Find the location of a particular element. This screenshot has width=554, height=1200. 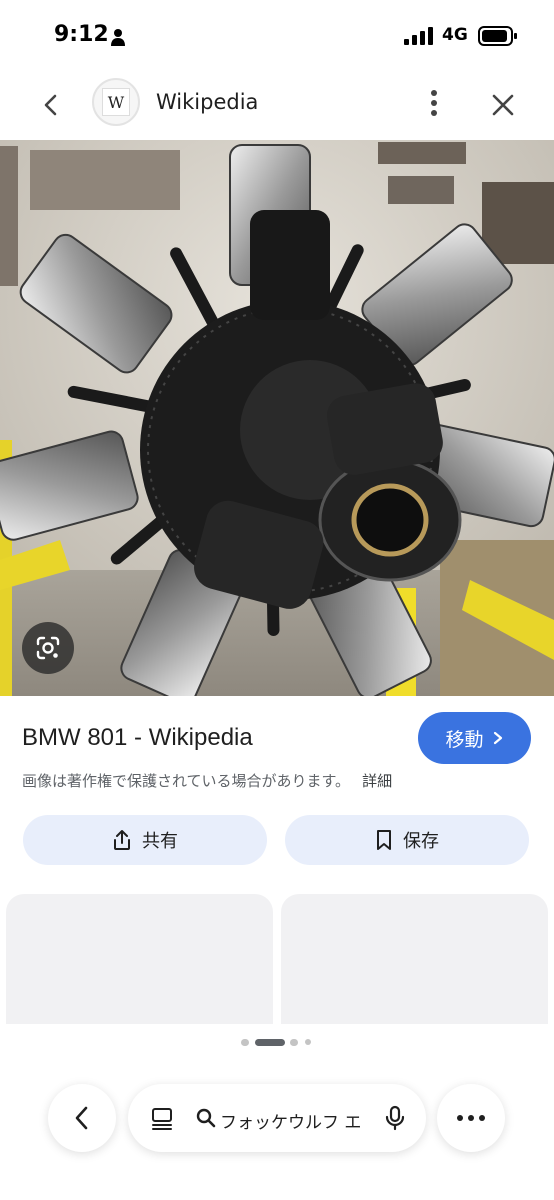

nav-back-button is located at coordinates (82, 1118).